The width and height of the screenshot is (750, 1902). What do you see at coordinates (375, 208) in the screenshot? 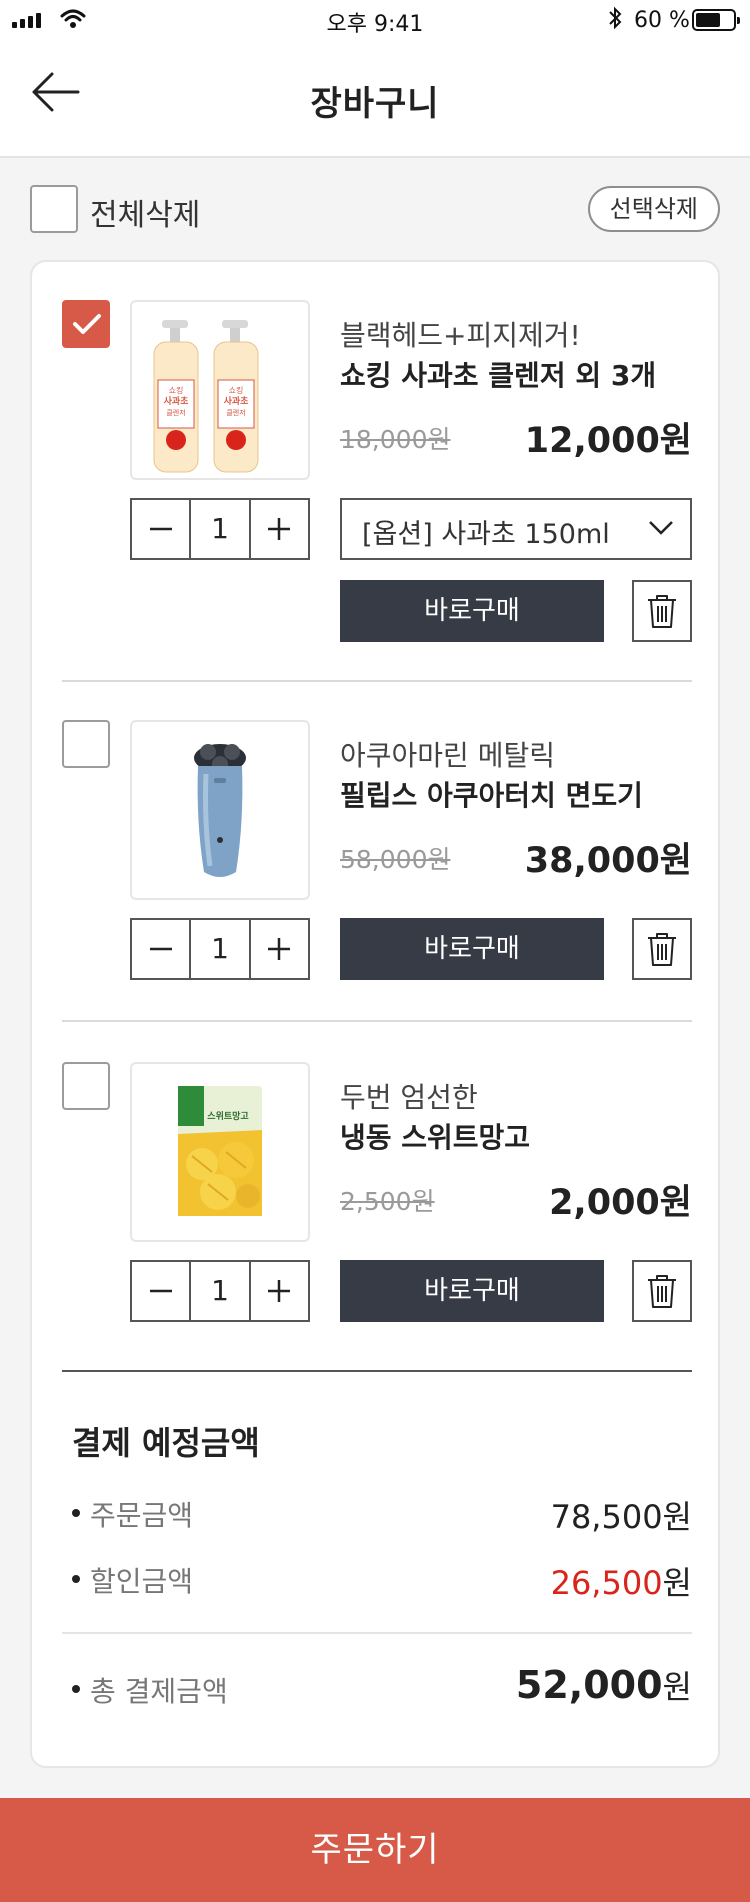
I see `select-bar: 전체삭제 선택삭제` at bounding box center [375, 208].